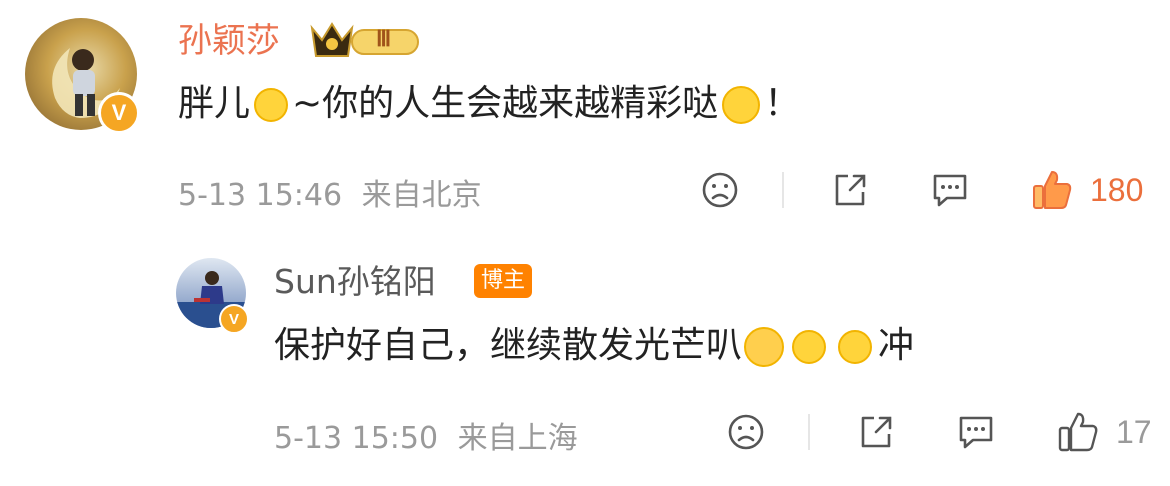 This screenshot has width=1170, height=486. I want to click on reply-action-divider, so click(809, 432).